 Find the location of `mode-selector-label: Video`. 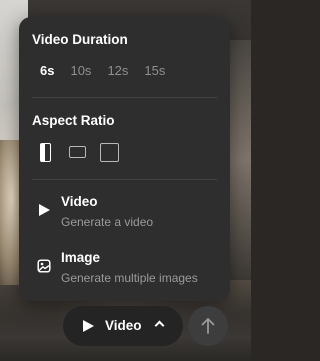

mode-selector-label: Video is located at coordinates (123, 325).